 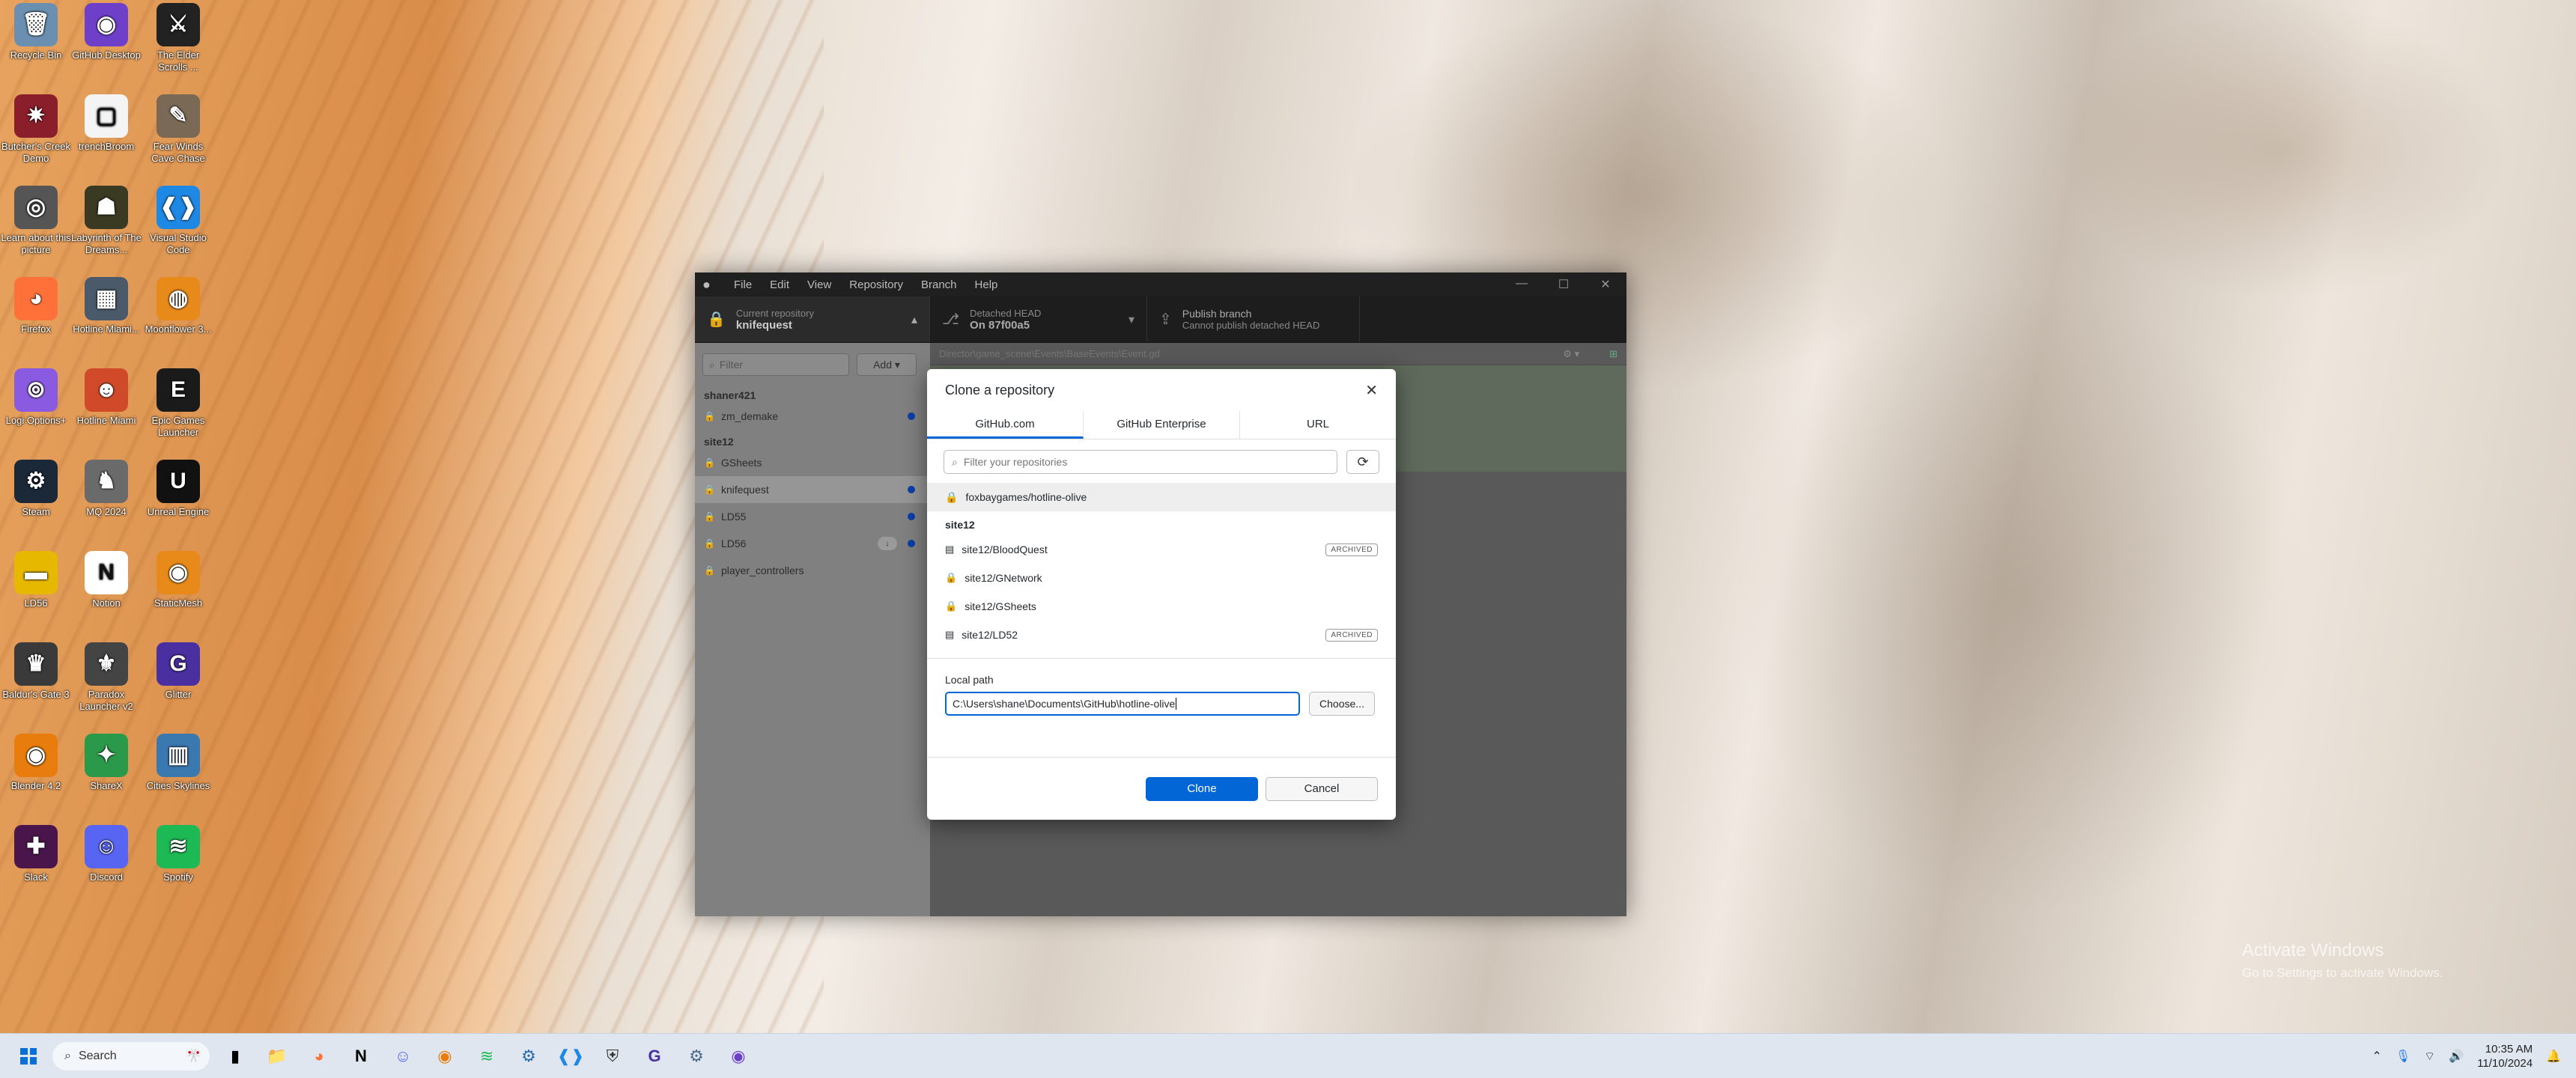 What do you see at coordinates (178, 489) in the screenshot?
I see `desktop-icon: U Unreal Engine` at bounding box center [178, 489].